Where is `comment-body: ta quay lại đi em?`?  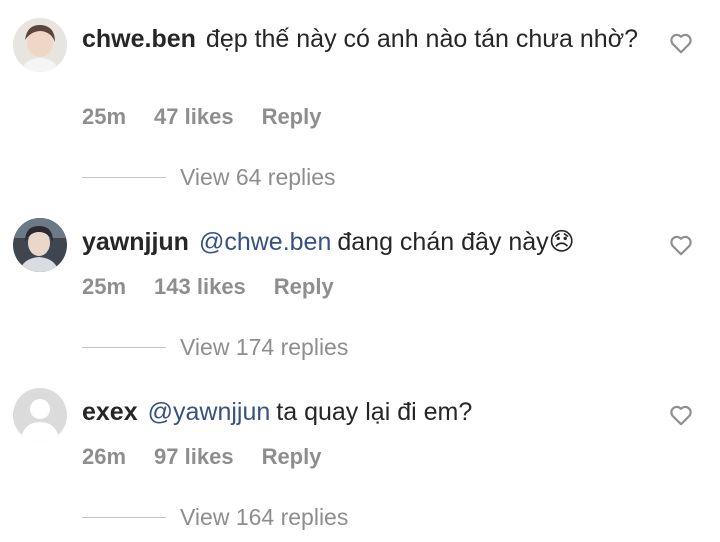
comment-body: ta quay lại đi em? is located at coordinates (374, 412).